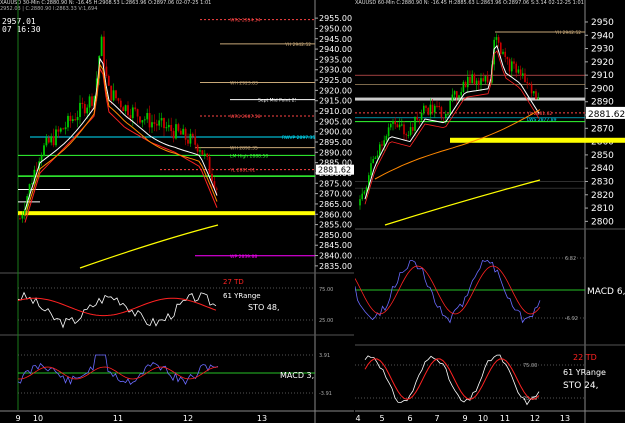  I want to click on right-ytick-label: 2830, so click(602, 182).